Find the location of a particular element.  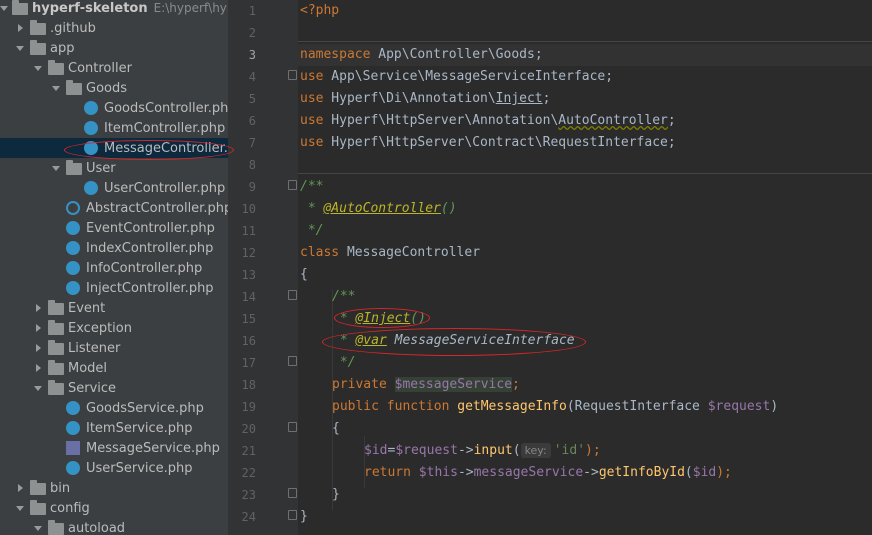

code-line-10: * @AutoController() is located at coordinates (378, 209).